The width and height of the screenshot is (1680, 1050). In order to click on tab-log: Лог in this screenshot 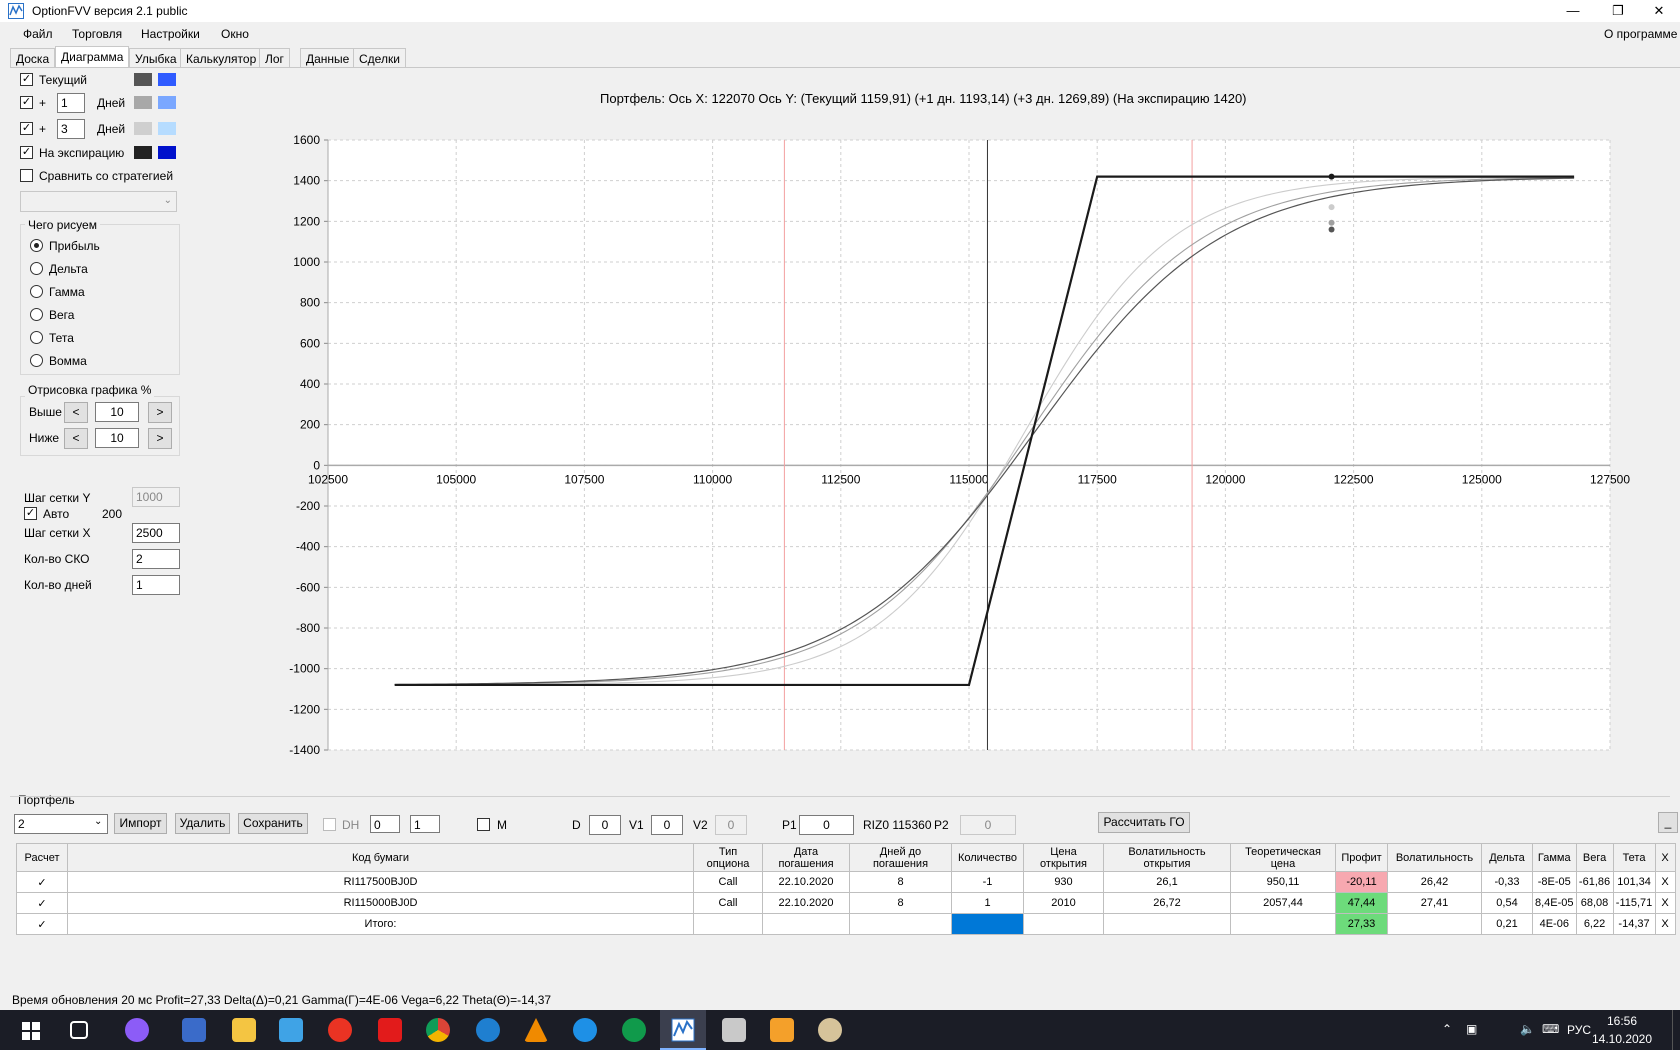, I will do `click(274, 58)`.